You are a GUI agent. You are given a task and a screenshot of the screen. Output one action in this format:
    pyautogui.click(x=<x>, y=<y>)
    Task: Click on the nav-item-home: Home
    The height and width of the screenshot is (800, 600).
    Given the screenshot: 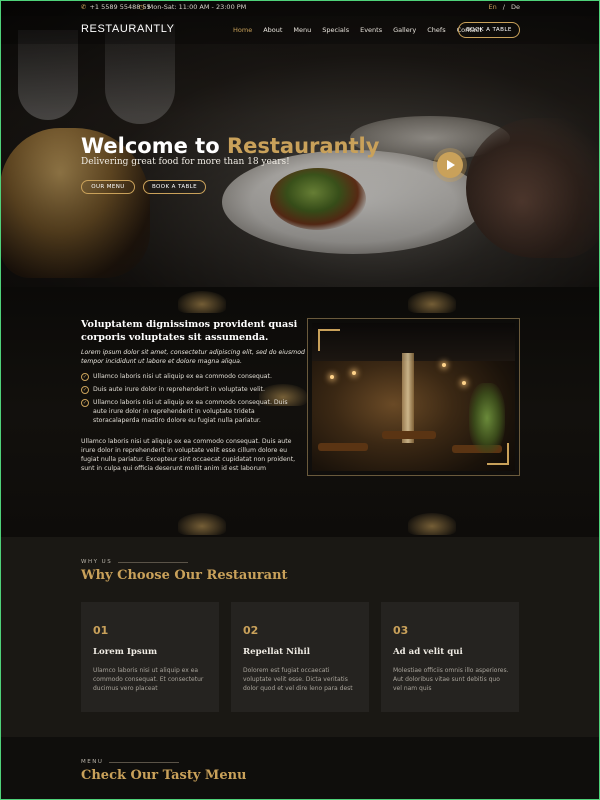 What is the action you would take?
    pyautogui.click(x=242, y=30)
    